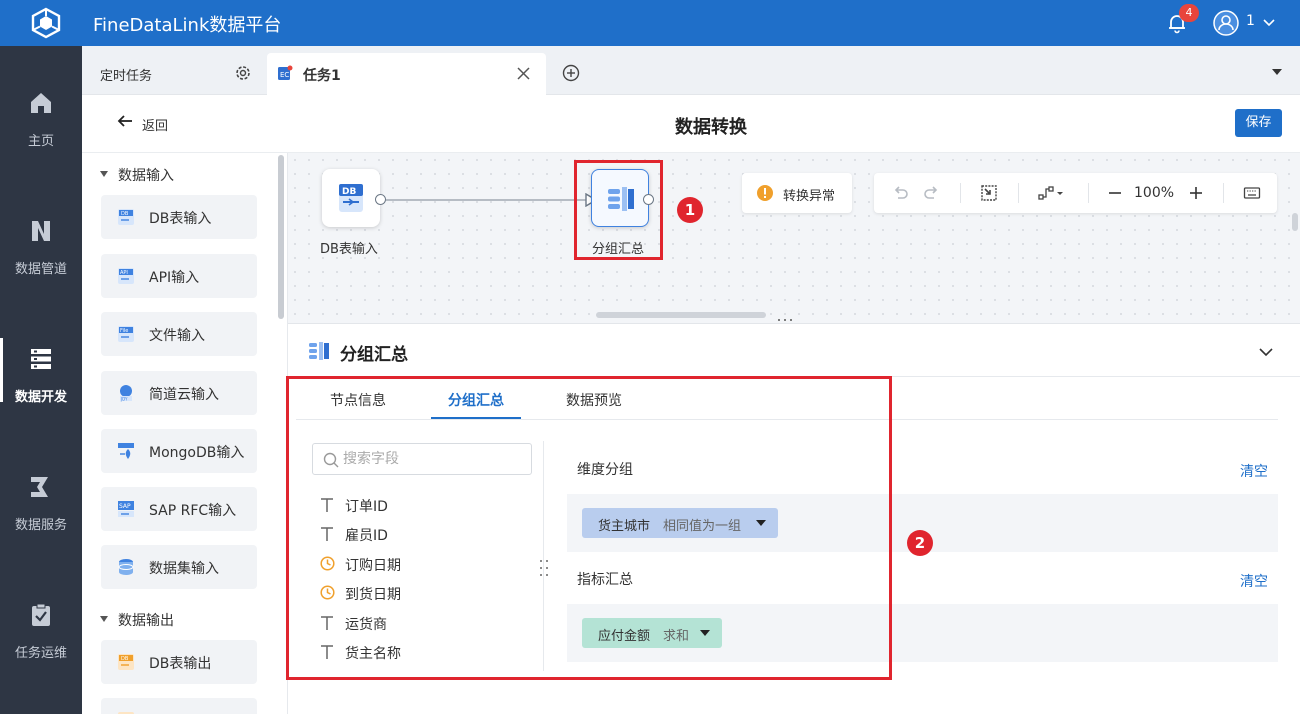 The height and width of the screenshot is (714, 1300). I want to click on tab-task1-label: 任务1, so click(322, 76).